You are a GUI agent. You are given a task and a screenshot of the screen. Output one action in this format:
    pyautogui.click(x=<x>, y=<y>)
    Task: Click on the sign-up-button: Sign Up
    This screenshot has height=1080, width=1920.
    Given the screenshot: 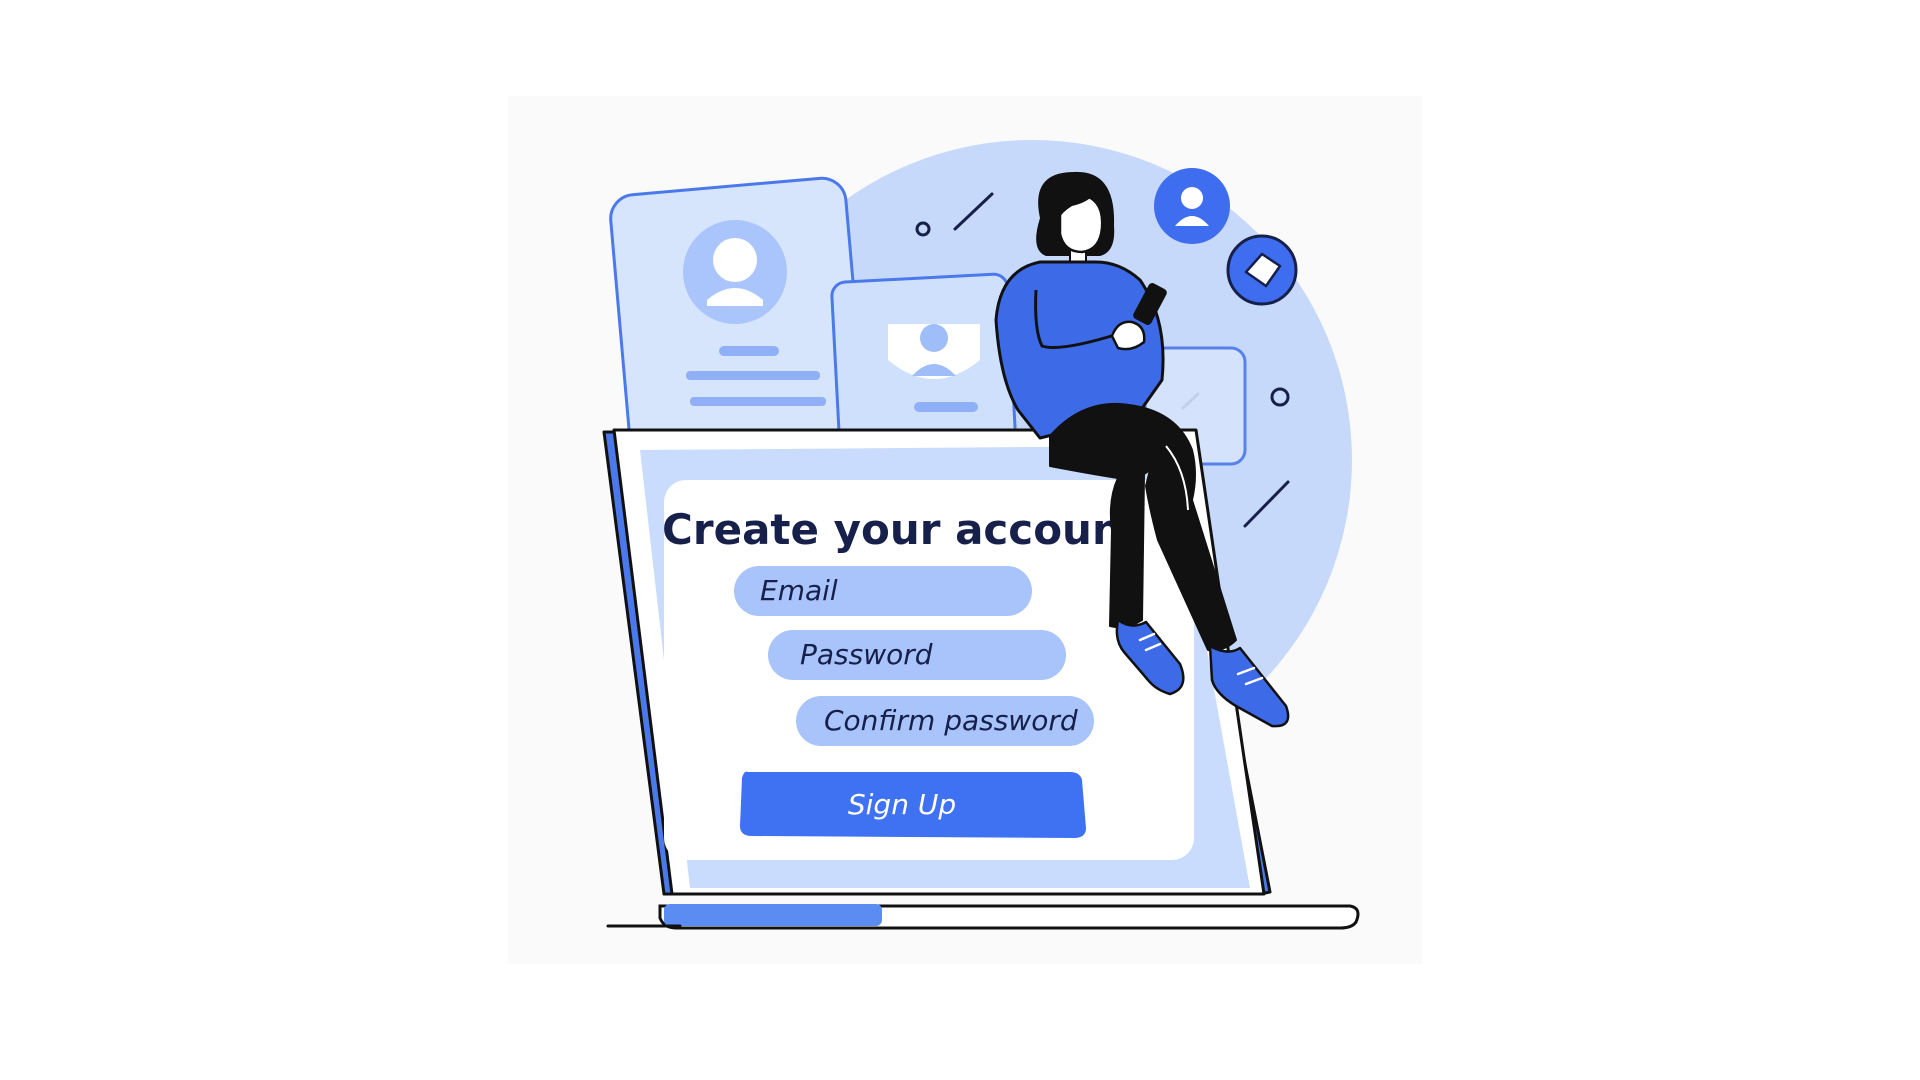 What is the action you would take?
    pyautogui.click(x=913, y=804)
    